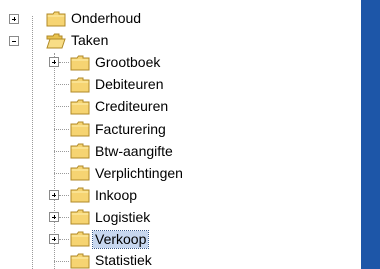 This screenshot has height=269, width=380. I want to click on tree-item-crediteuren: Crediteuren, so click(131, 106).